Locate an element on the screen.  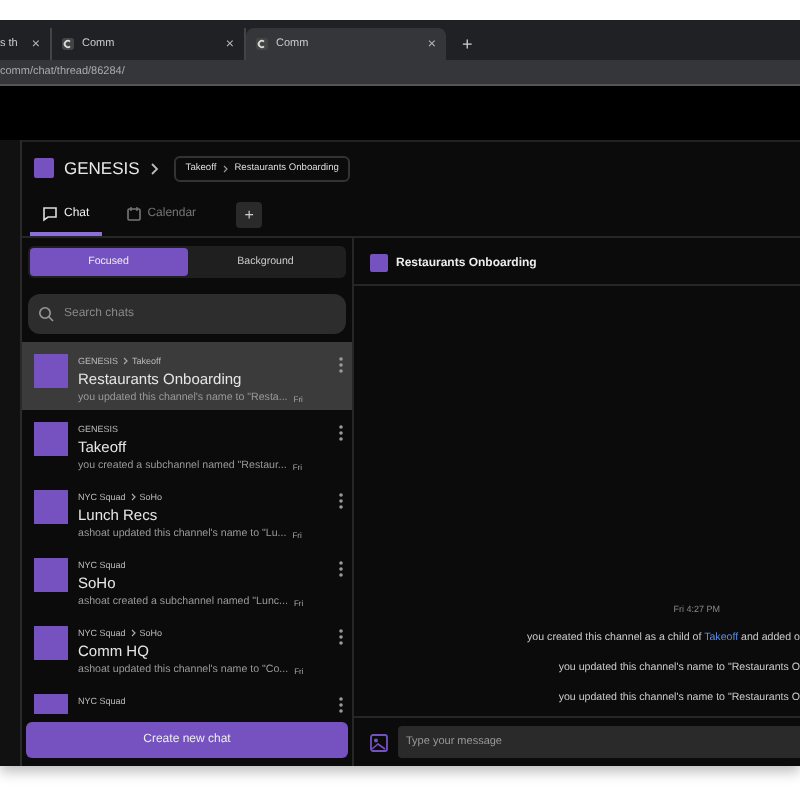
community-avatar-icon is located at coordinates (44, 168).